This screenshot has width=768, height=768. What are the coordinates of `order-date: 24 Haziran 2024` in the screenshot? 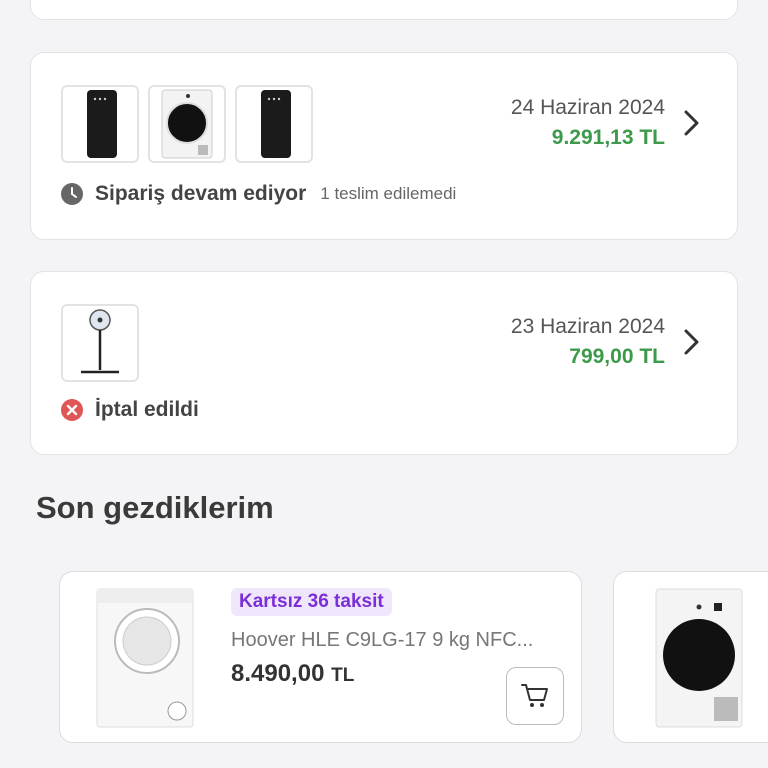 It's located at (587, 107).